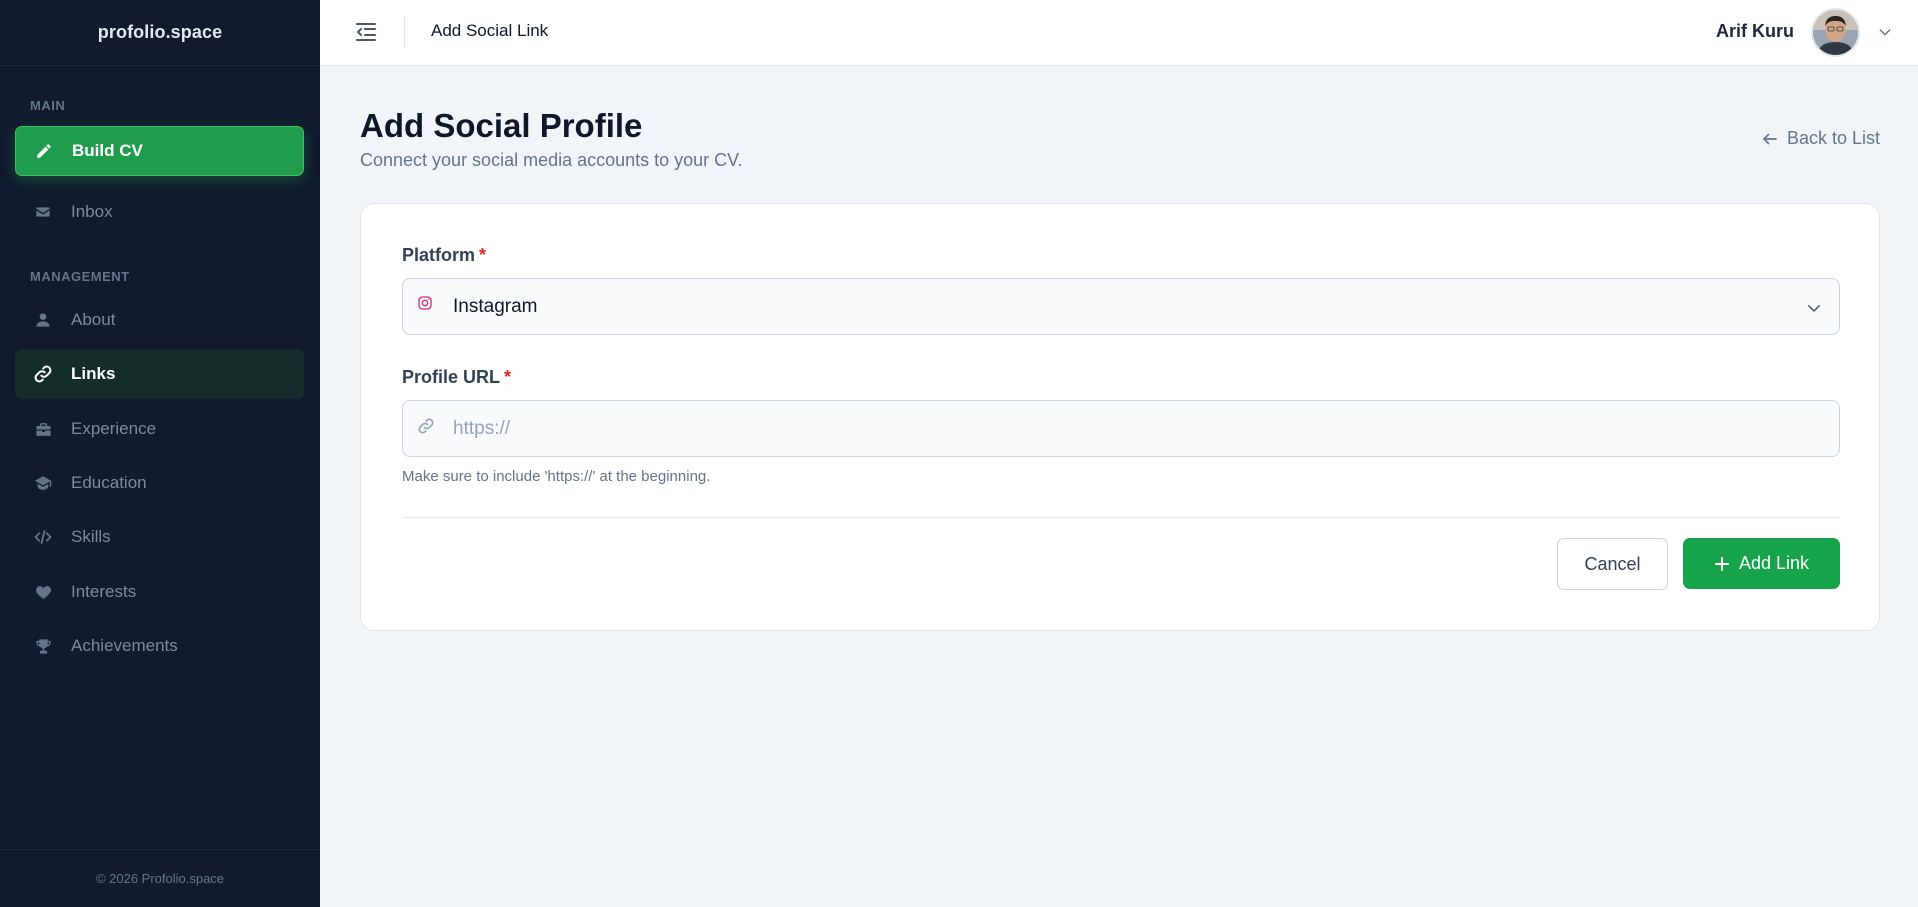 This screenshot has height=907, width=1918. What do you see at coordinates (1833, 138) in the screenshot?
I see `back-to-list-label: Back to List` at bounding box center [1833, 138].